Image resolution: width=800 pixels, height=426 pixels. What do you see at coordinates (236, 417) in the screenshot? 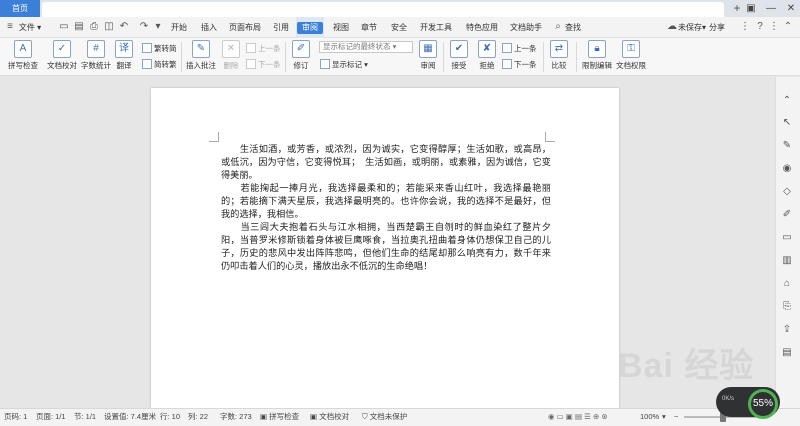
I see `status-wordcount: 字数: 273` at bounding box center [236, 417].